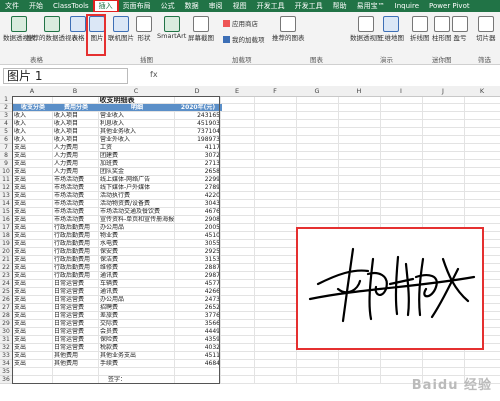 Image resolution: width=500 pixels, height=401 pixels. Describe the element at coordinates (419, 24) in the screenshot. I see `sparkline-line-icon` at that location.